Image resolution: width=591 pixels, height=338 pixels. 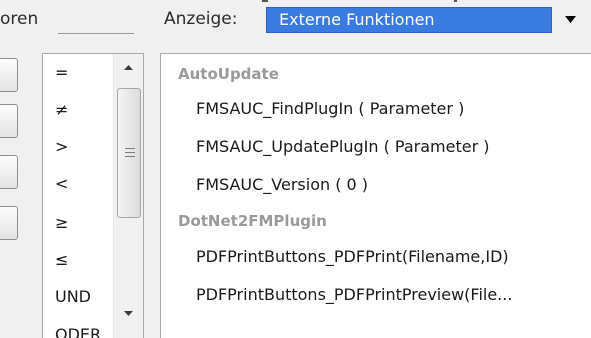 I want to click on anzeige-dropdown: Externe Funktionen, so click(x=425, y=20).